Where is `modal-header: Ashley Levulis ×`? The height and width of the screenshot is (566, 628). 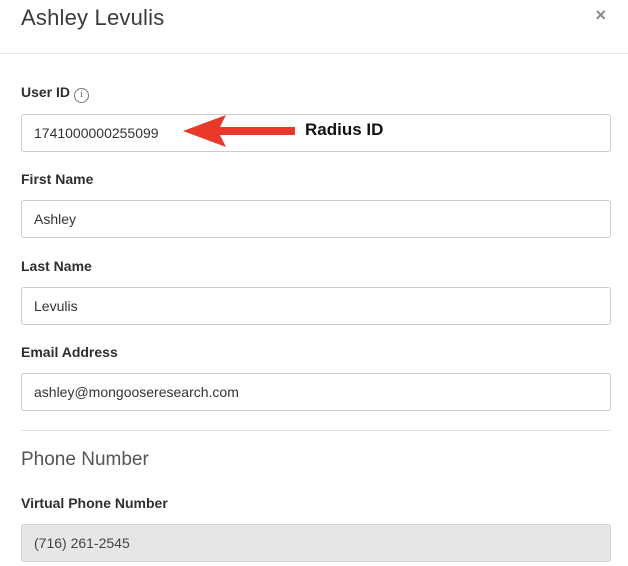 modal-header: Ashley Levulis × is located at coordinates (314, 27).